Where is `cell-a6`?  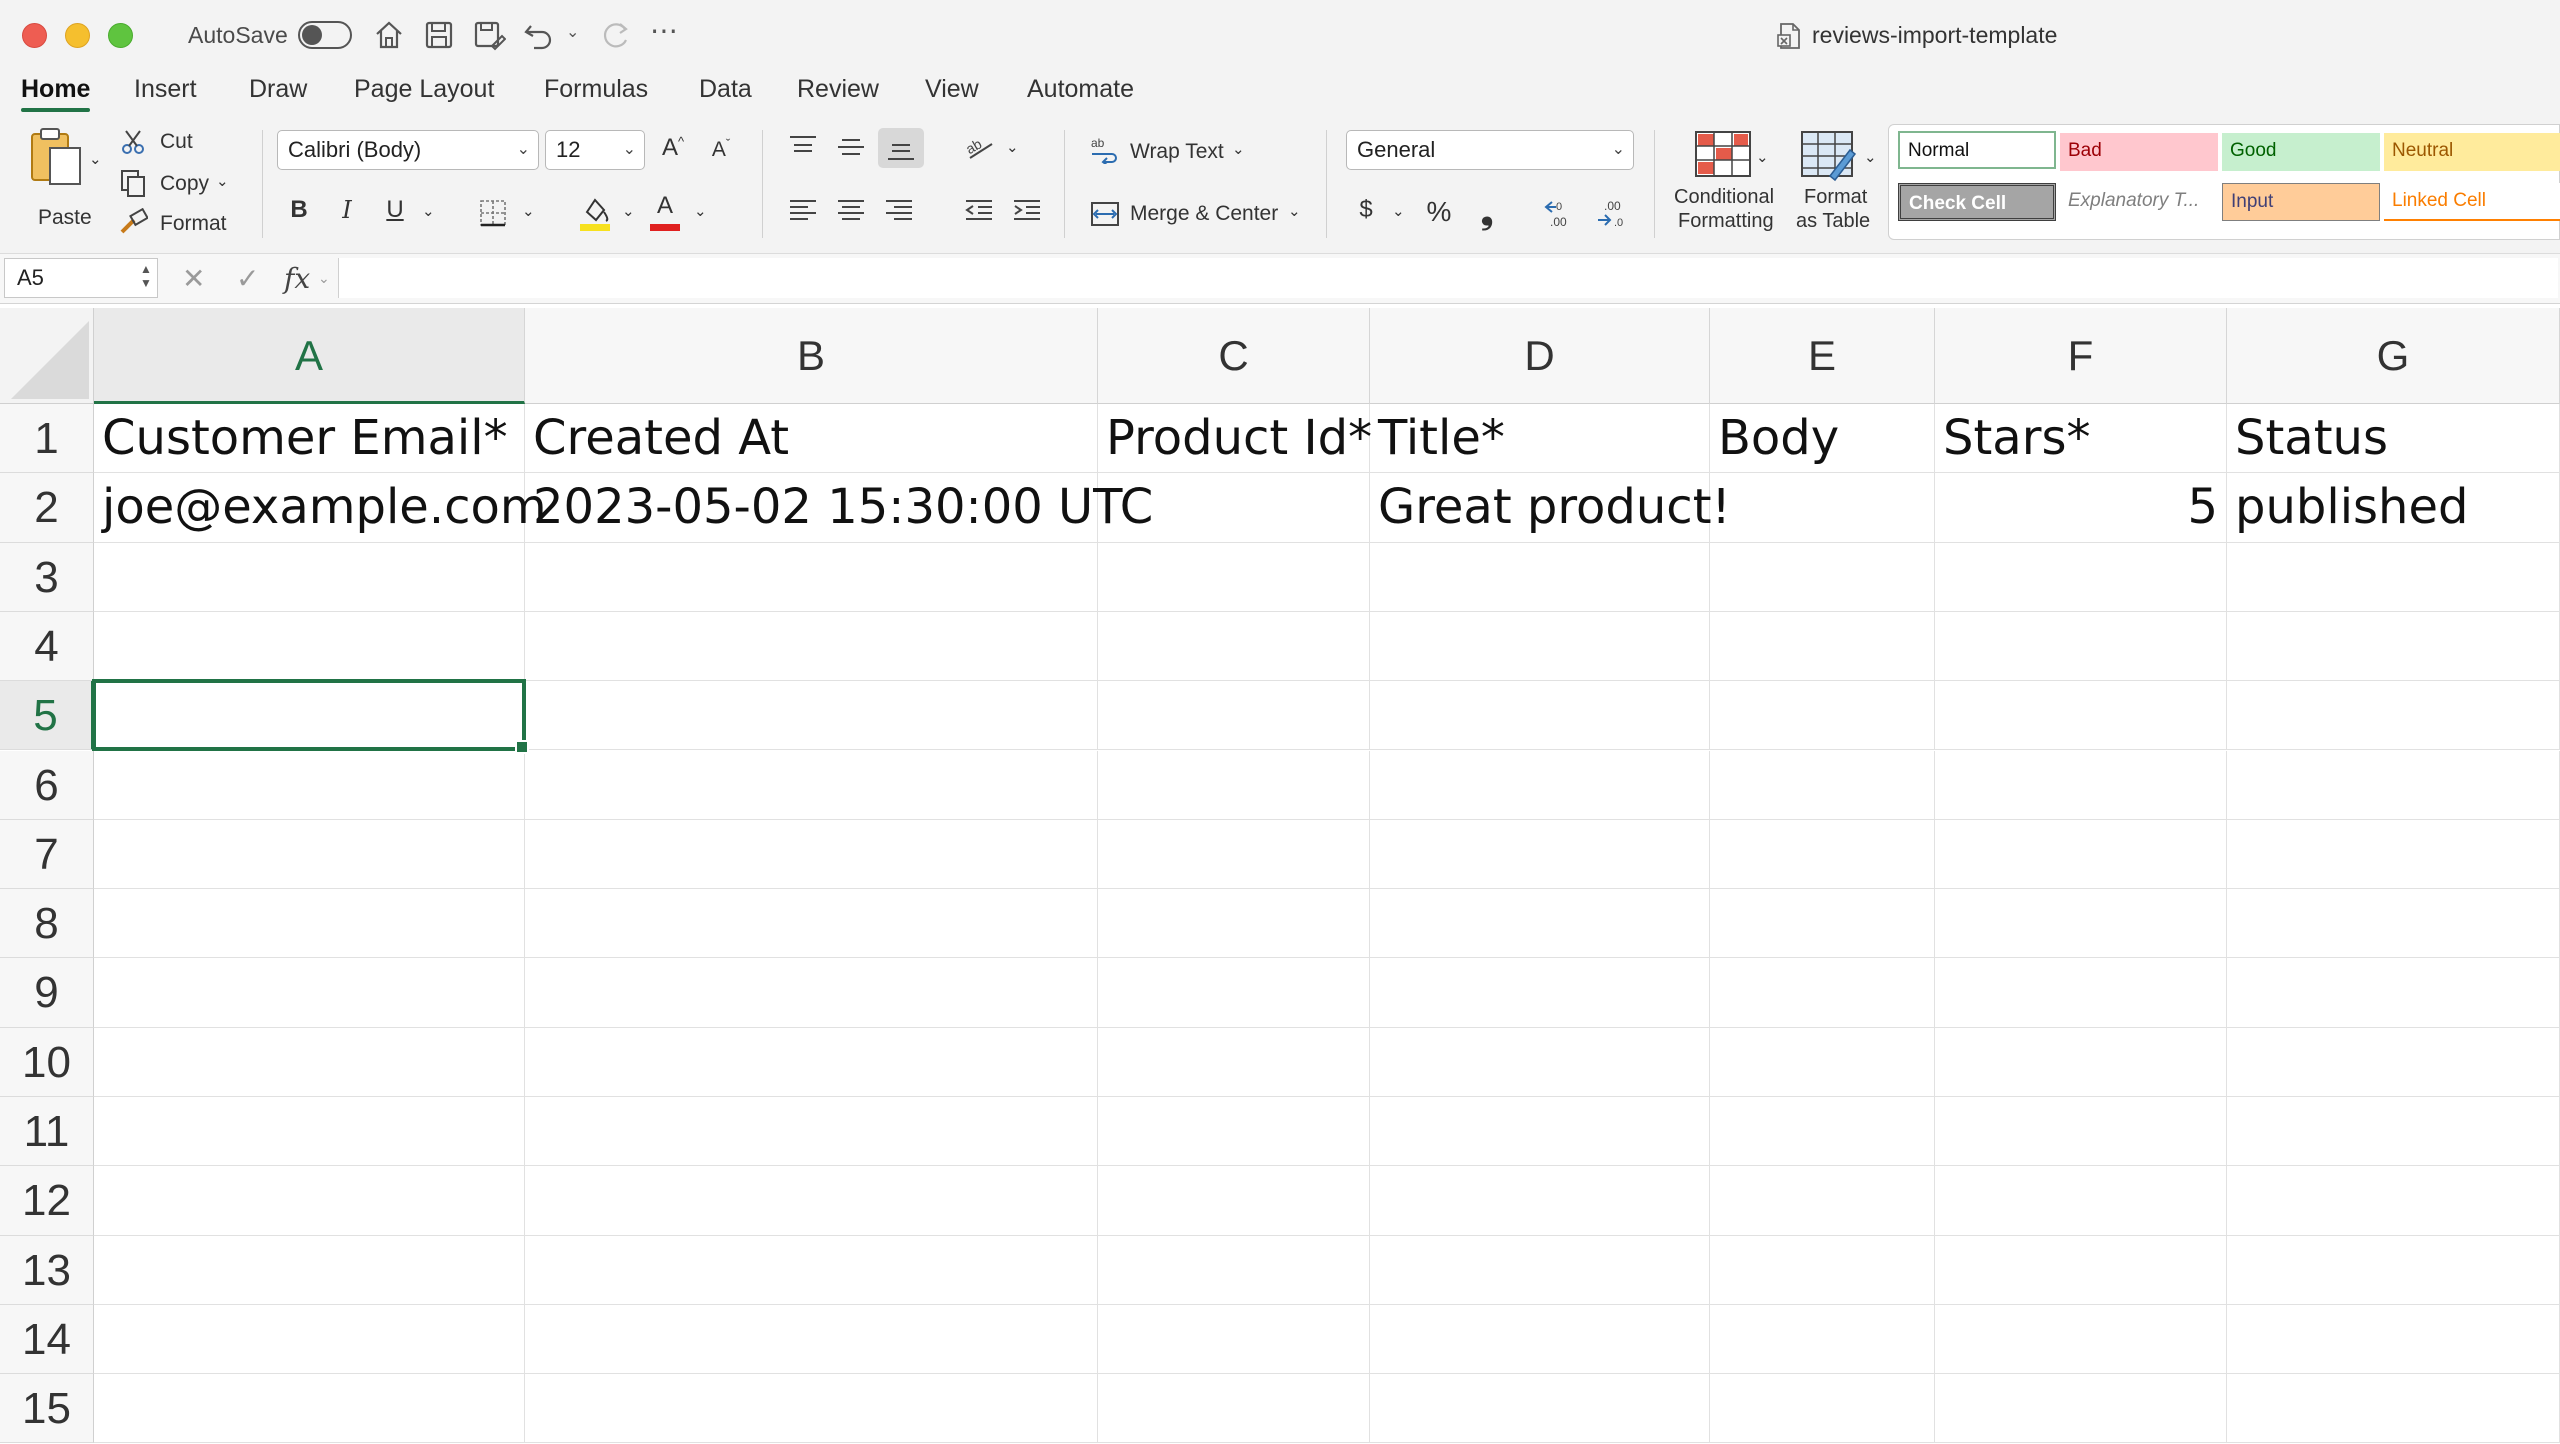 cell-a6 is located at coordinates (309, 785).